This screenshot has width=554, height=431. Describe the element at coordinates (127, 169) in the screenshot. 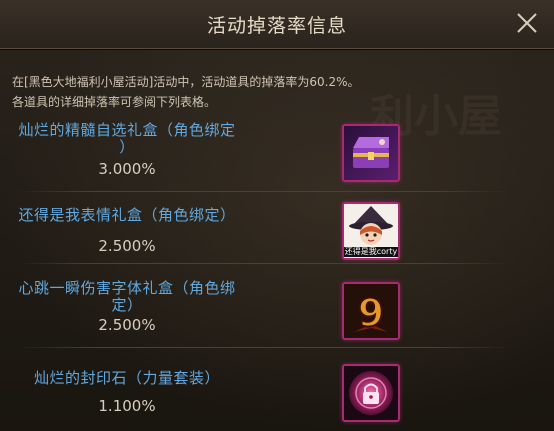

I see `item-drop-rate: 3.000%` at that location.